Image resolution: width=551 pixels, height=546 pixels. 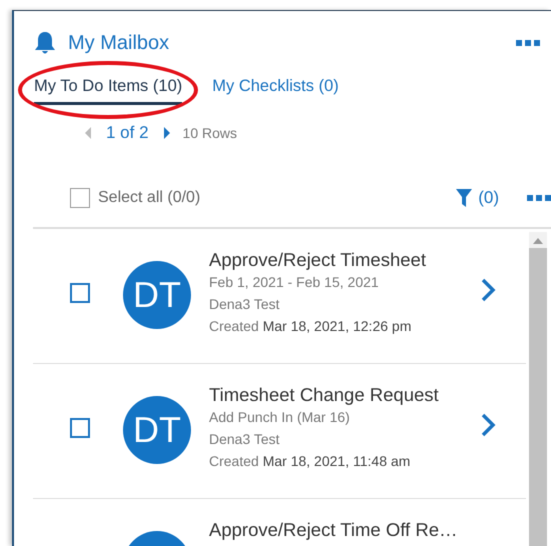 I want to click on filter-icon, so click(x=464, y=198).